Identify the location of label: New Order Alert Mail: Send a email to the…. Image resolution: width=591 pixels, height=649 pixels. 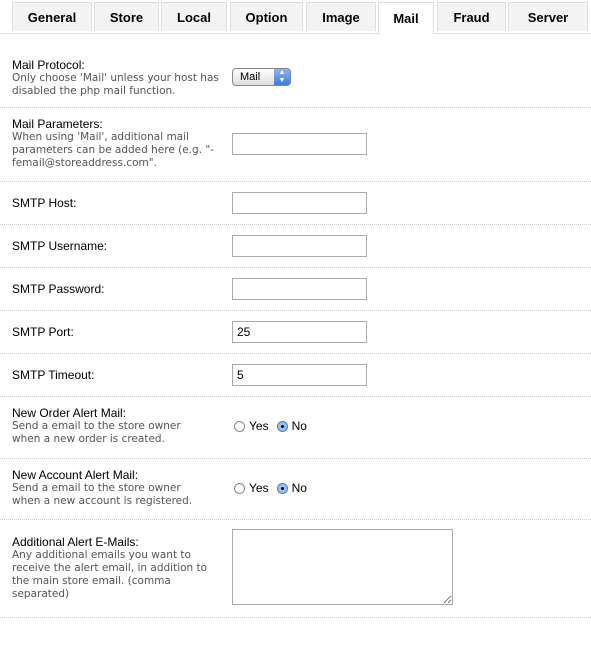
(112, 426).